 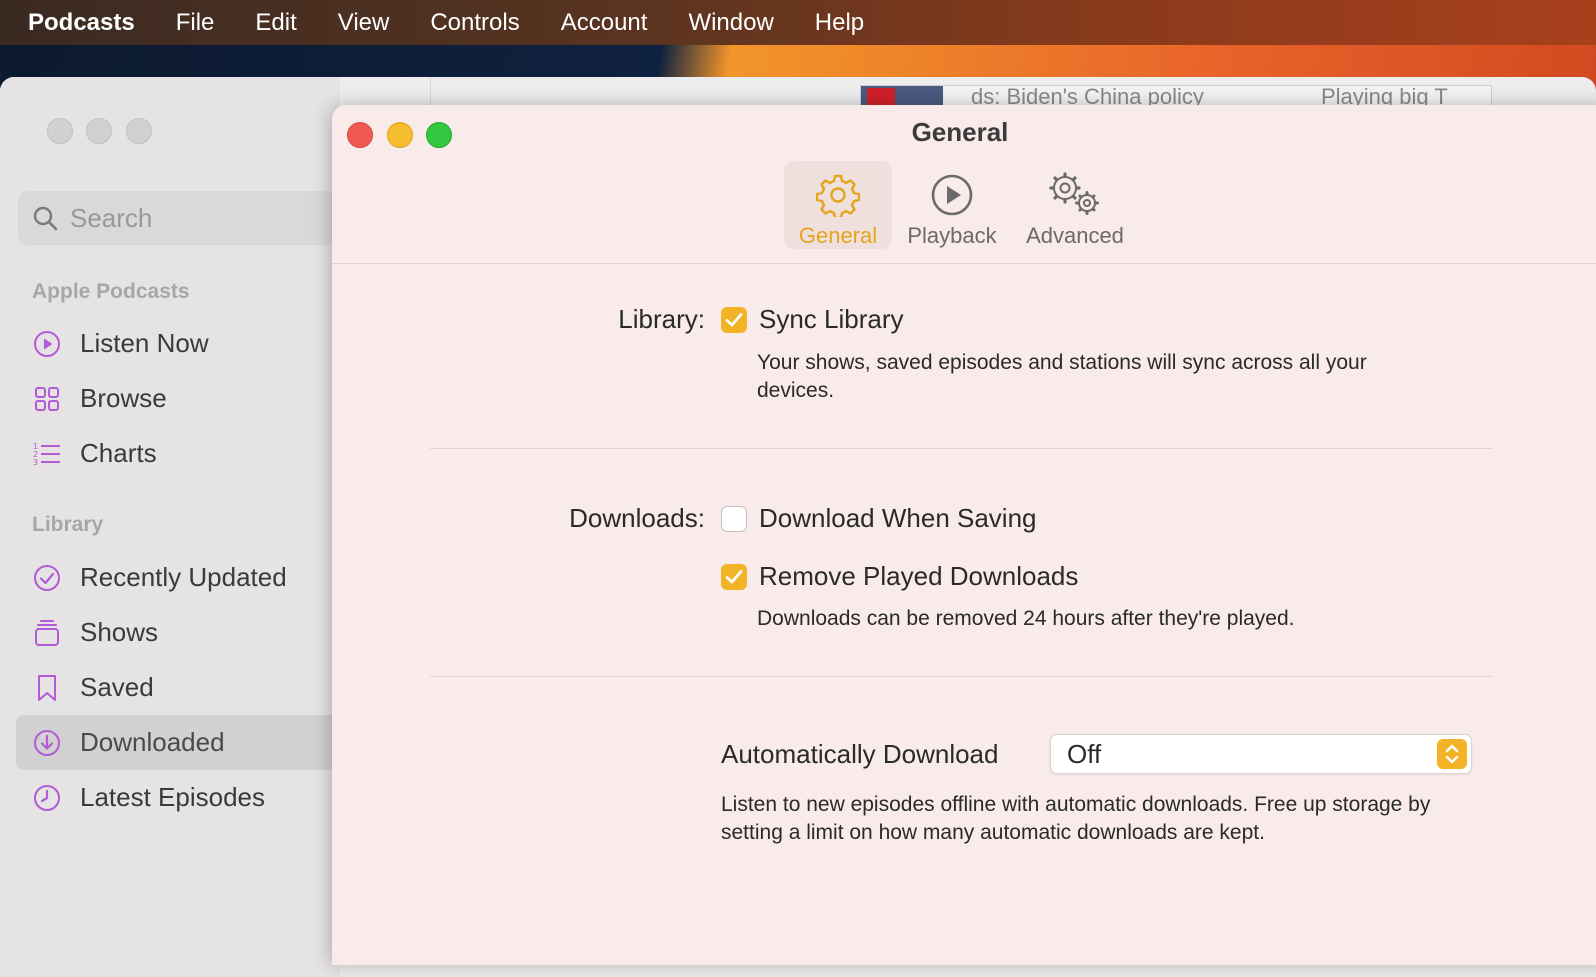 I want to click on search-placeholder: Search, so click(x=111, y=217).